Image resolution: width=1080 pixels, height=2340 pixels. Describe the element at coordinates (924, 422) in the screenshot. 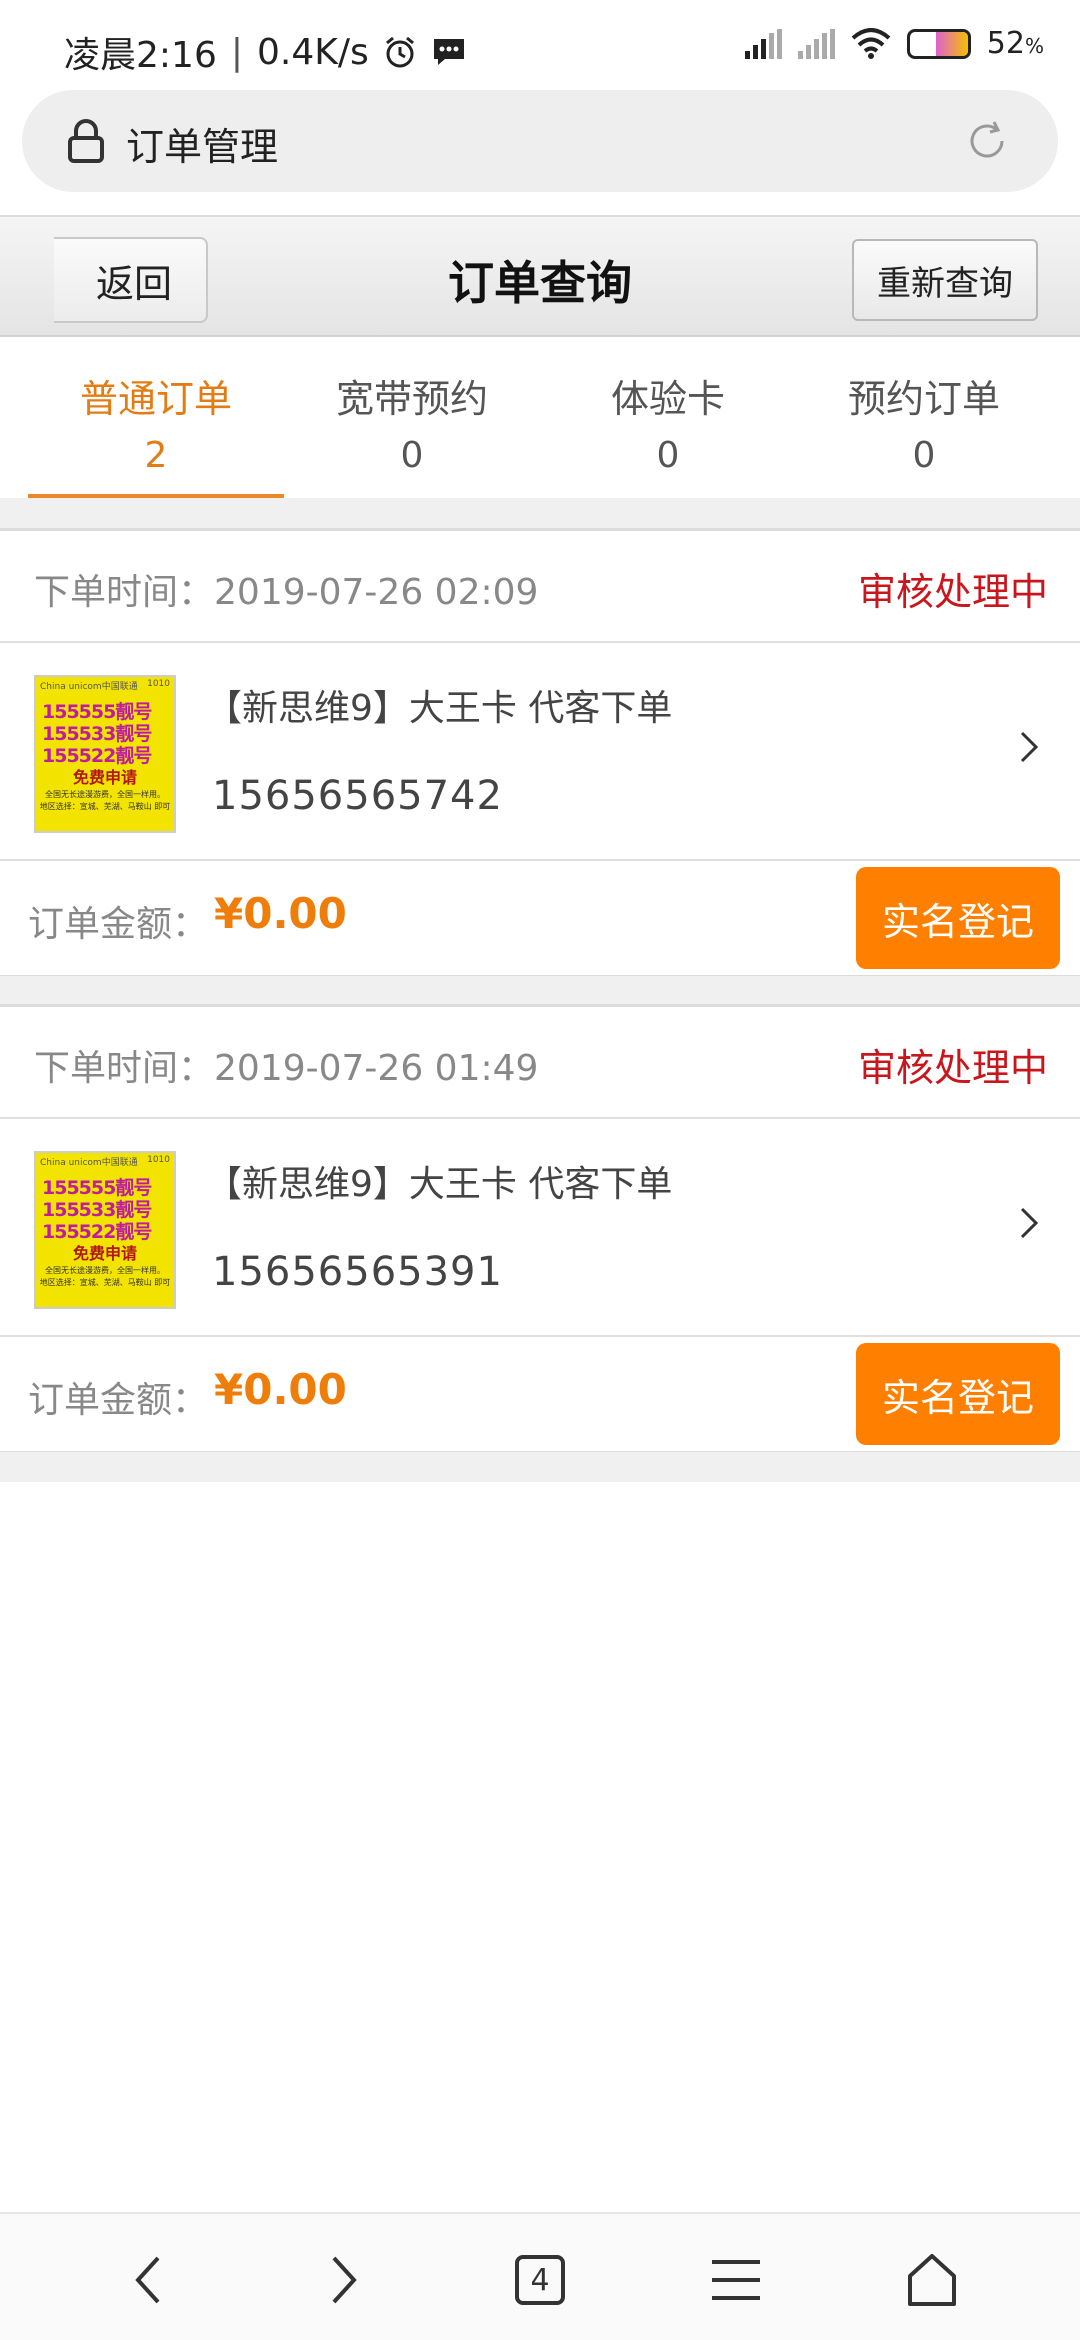

I see `tab-booking-orders: 预约订单 0` at that location.